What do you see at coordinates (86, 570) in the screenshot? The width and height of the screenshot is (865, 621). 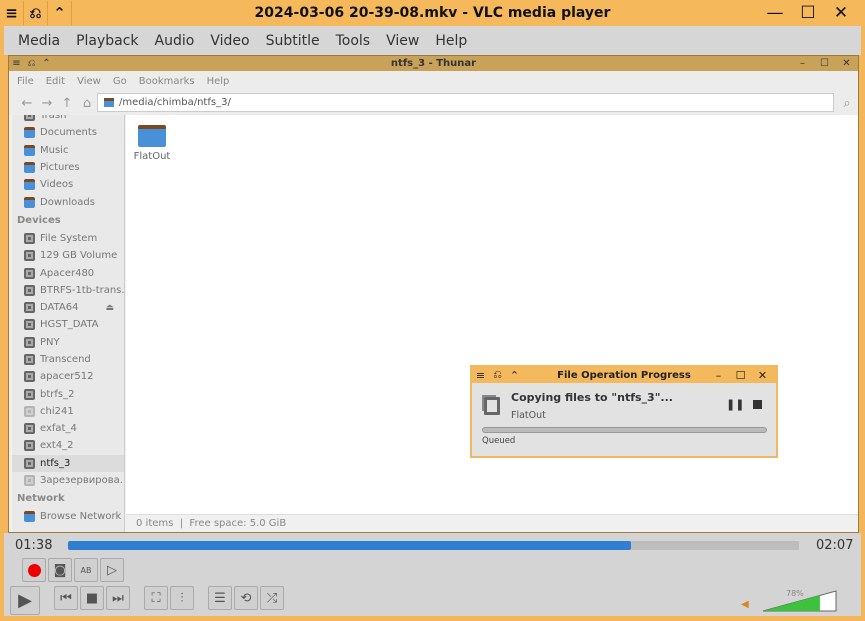 I see `ab-loop-icon: AB` at bounding box center [86, 570].